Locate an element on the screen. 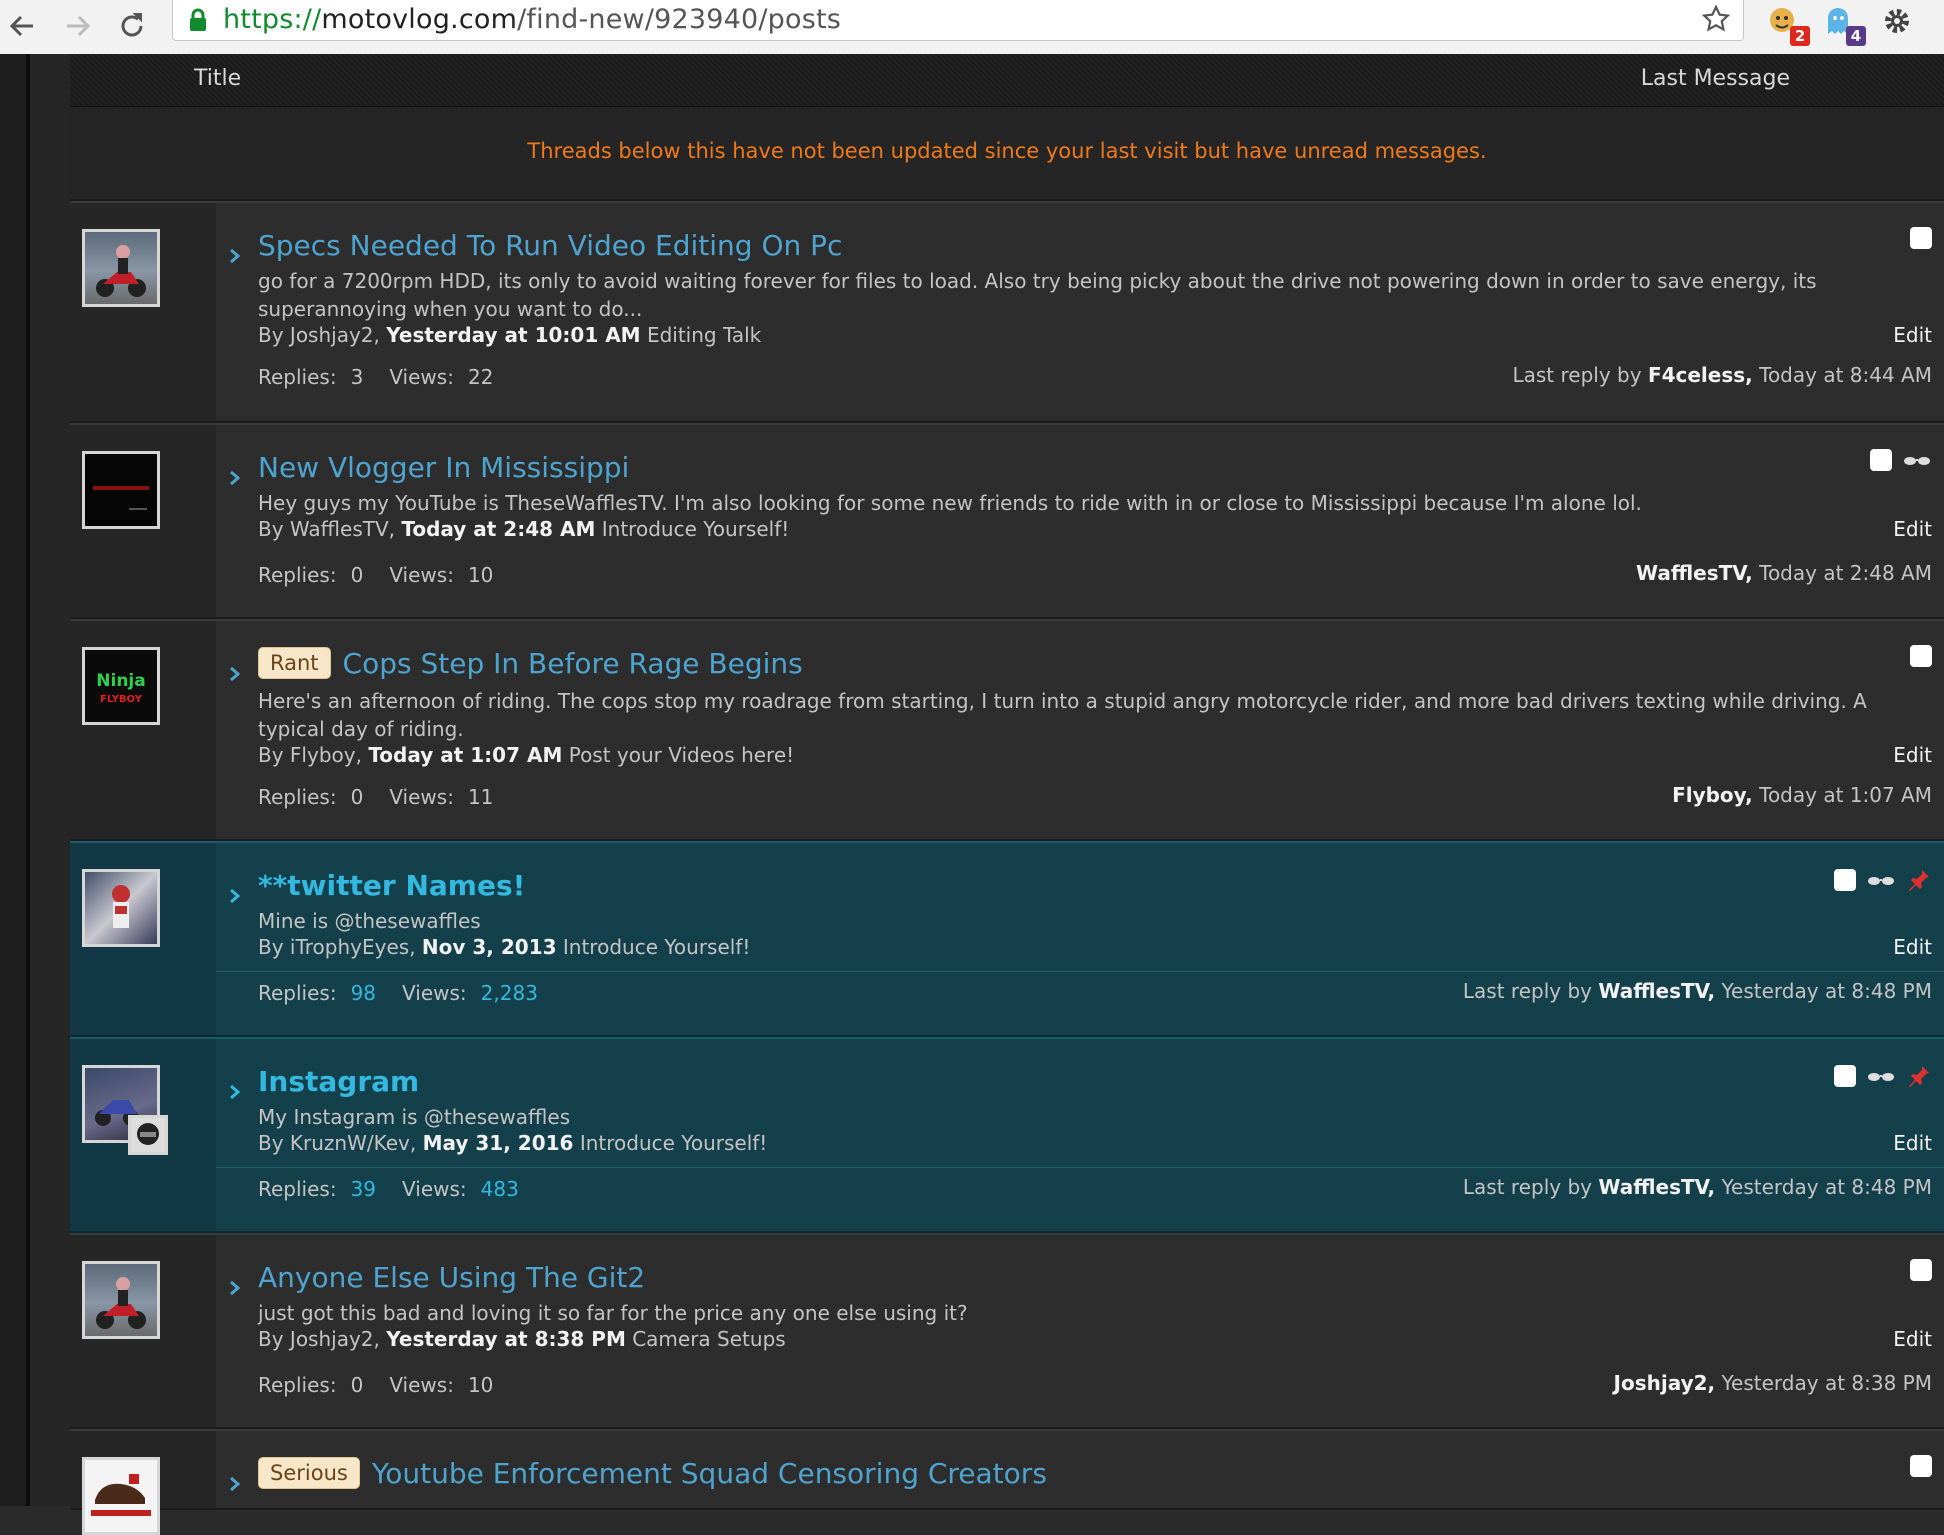 This screenshot has height=1535, width=1944. thread-prefix-badge: Serious is located at coordinates (309, 1473).